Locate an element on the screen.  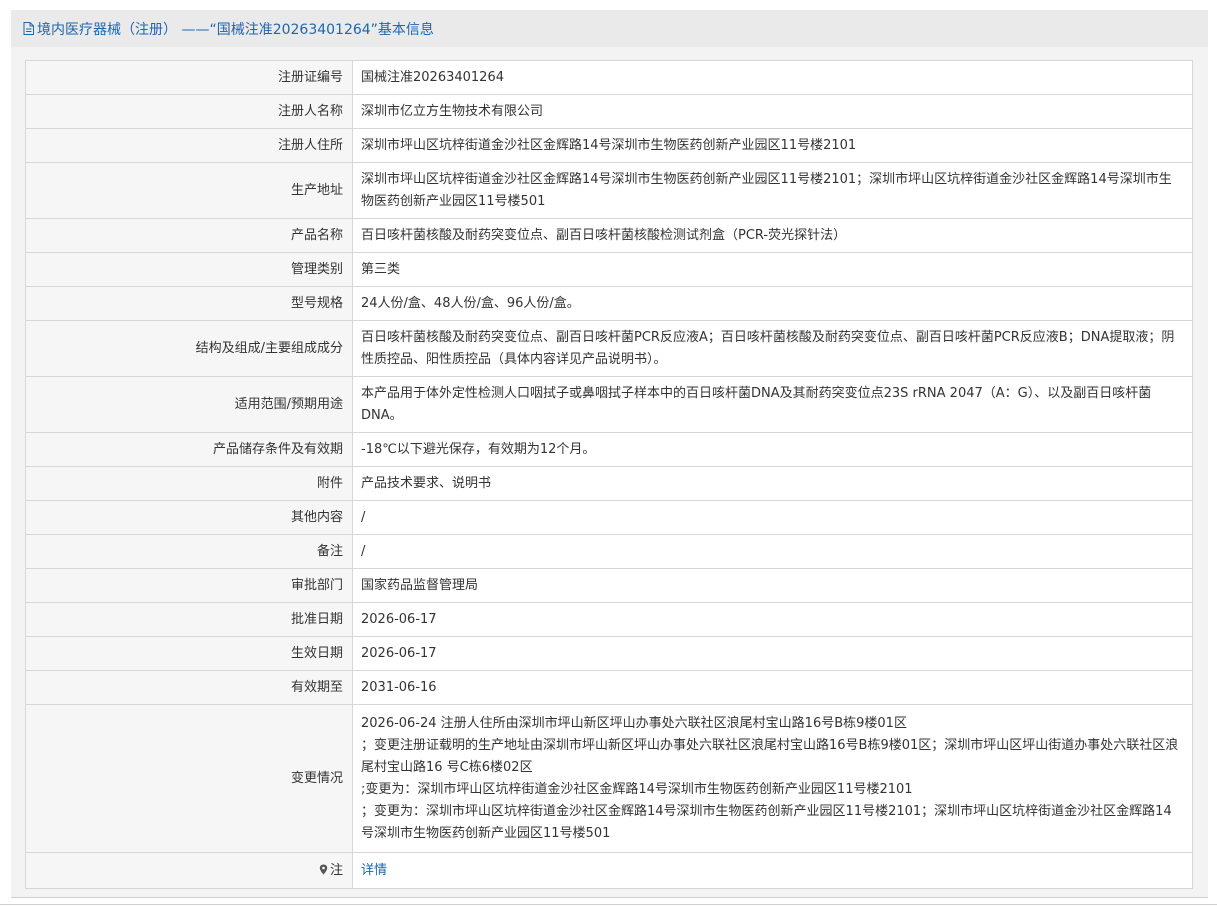
table-row: 生效日期 2026-06-17 is located at coordinates (609, 653).